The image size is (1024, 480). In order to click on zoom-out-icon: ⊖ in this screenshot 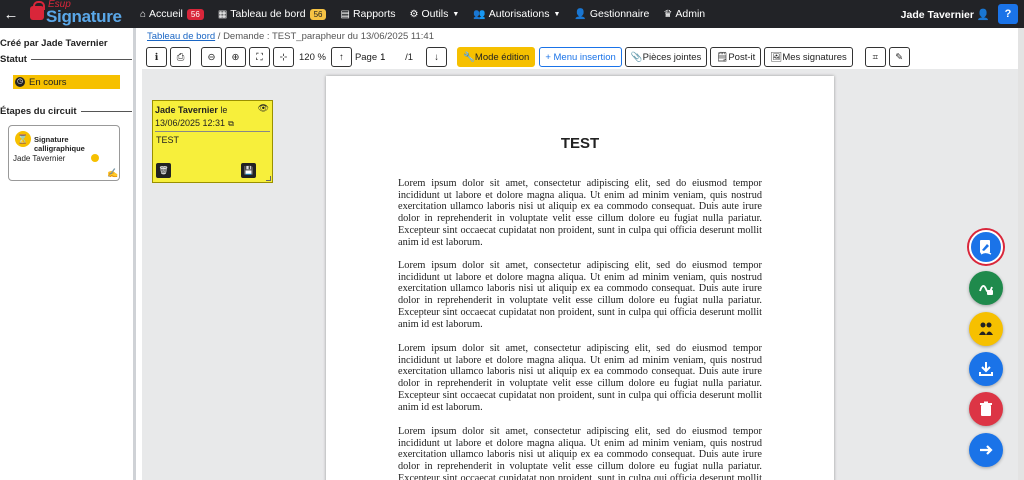, I will do `click(211, 57)`.